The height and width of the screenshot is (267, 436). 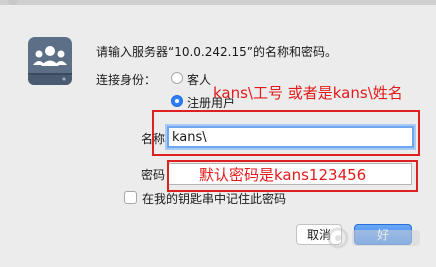 I want to click on watermark-logo, so click(x=373, y=238).